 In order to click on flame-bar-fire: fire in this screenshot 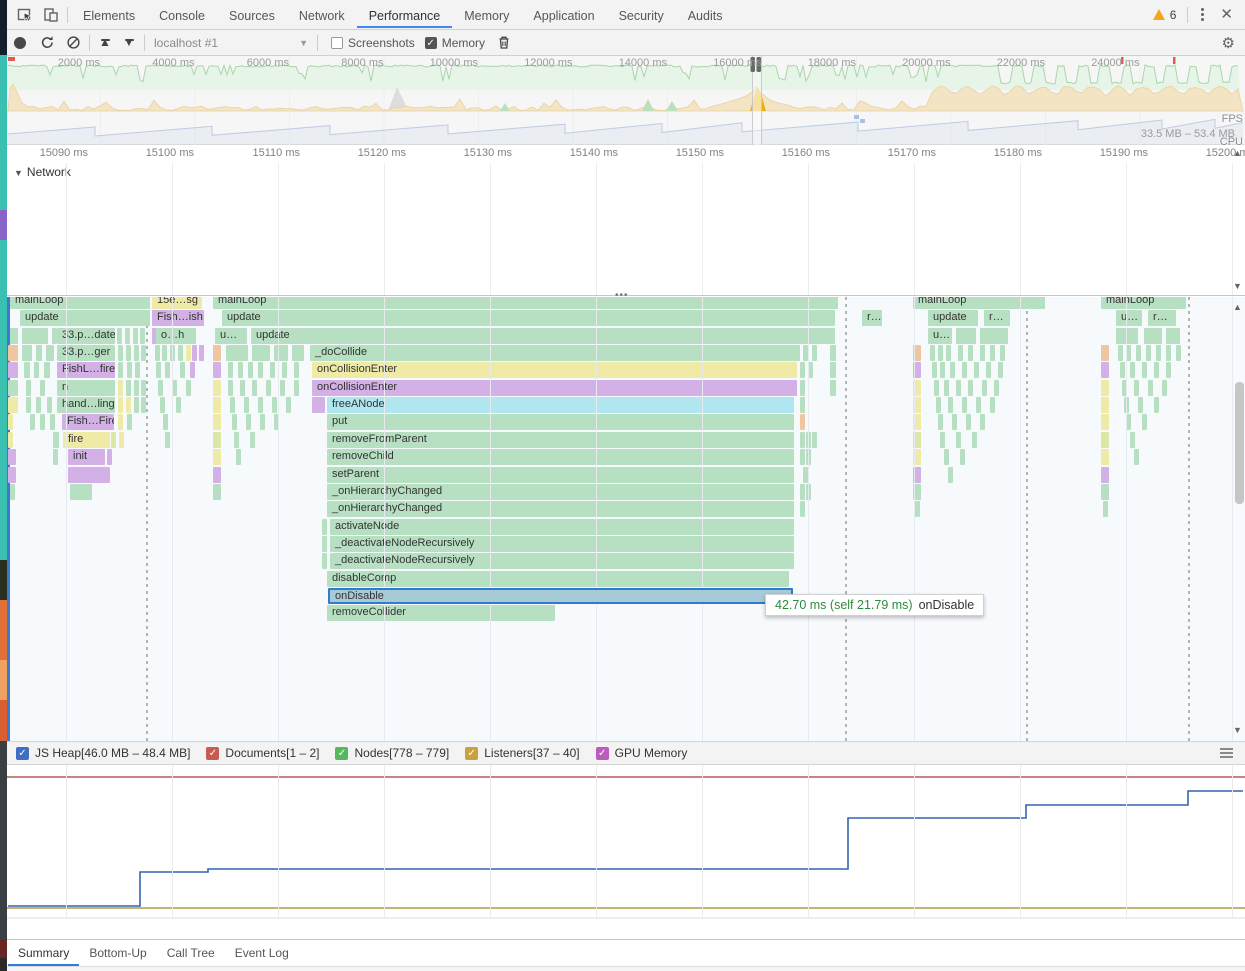, I will do `click(86, 439)`.